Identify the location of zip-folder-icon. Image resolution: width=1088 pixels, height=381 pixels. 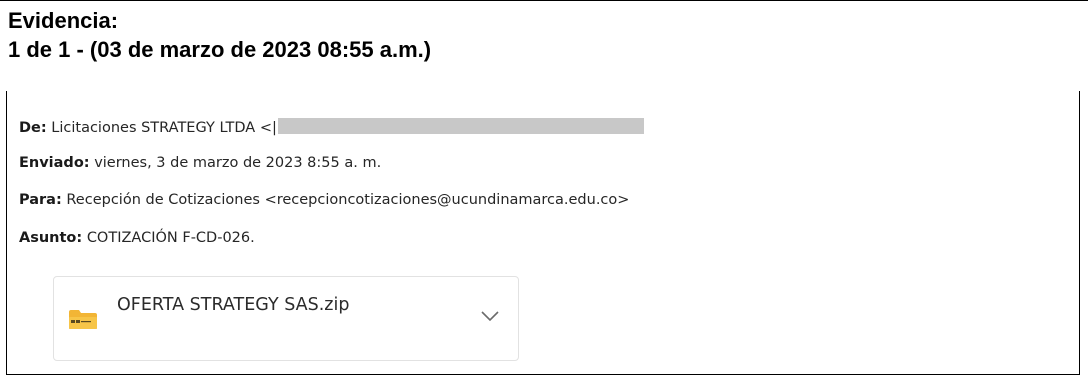
(83, 319).